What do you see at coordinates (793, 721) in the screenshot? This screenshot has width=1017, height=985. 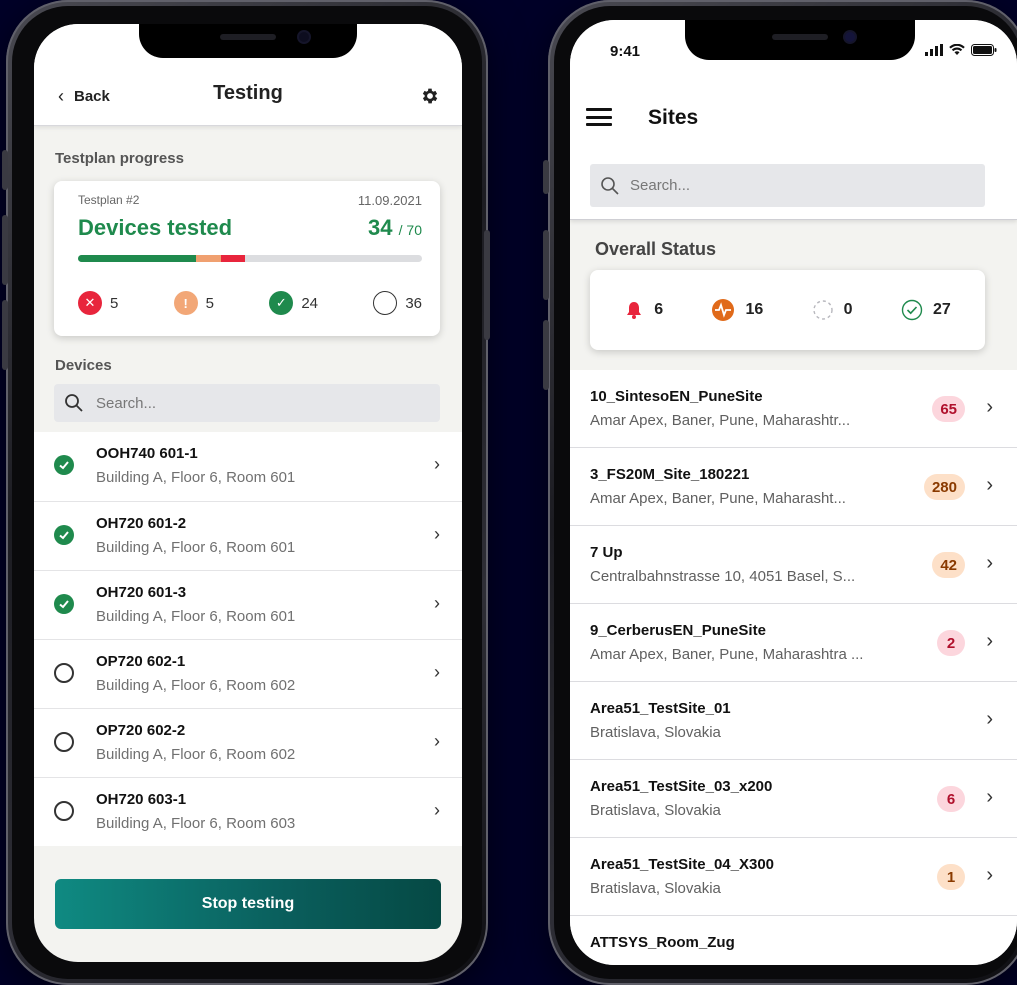 I see `site-row: Area51_TestSite_01 Bratislava, Slovakia ›` at bounding box center [793, 721].